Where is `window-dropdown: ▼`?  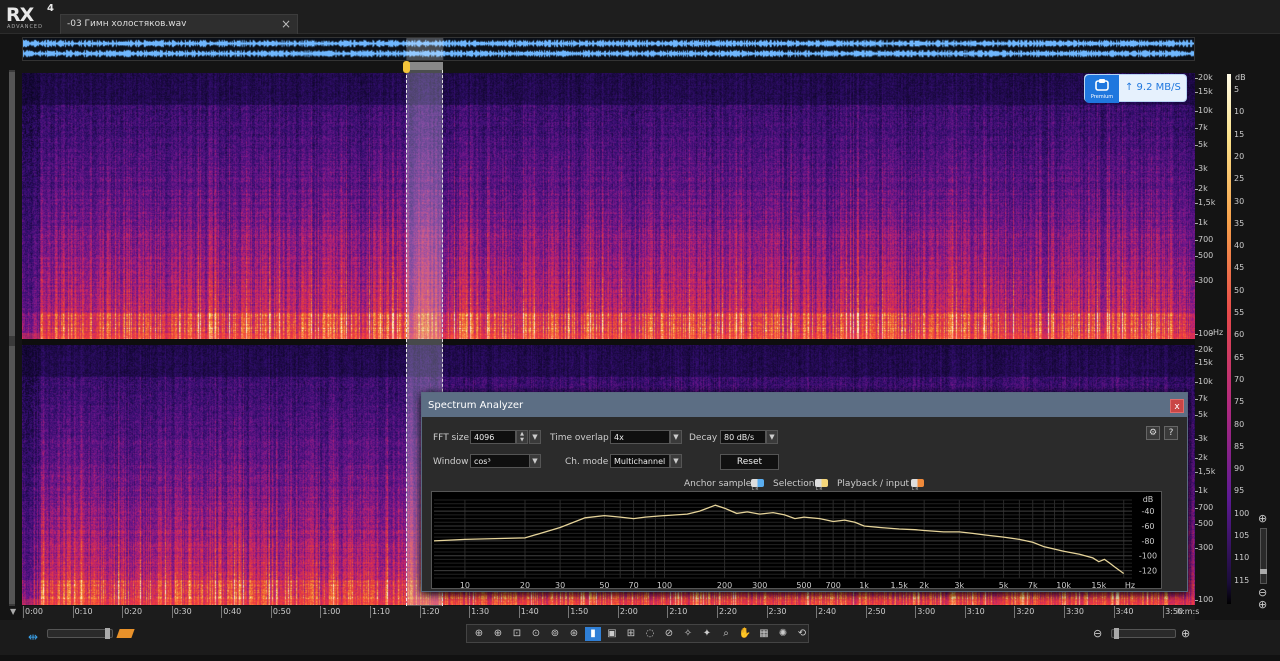
window-dropdown: ▼ is located at coordinates (535, 461).